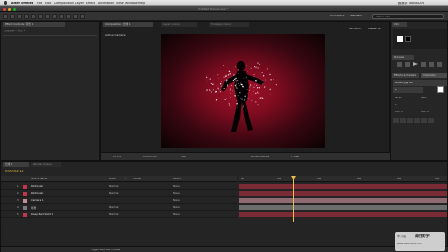 The height and width of the screenshot is (252, 448). Describe the element at coordinates (399, 64) in the screenshot. I see `first-frame-icon` at that location.